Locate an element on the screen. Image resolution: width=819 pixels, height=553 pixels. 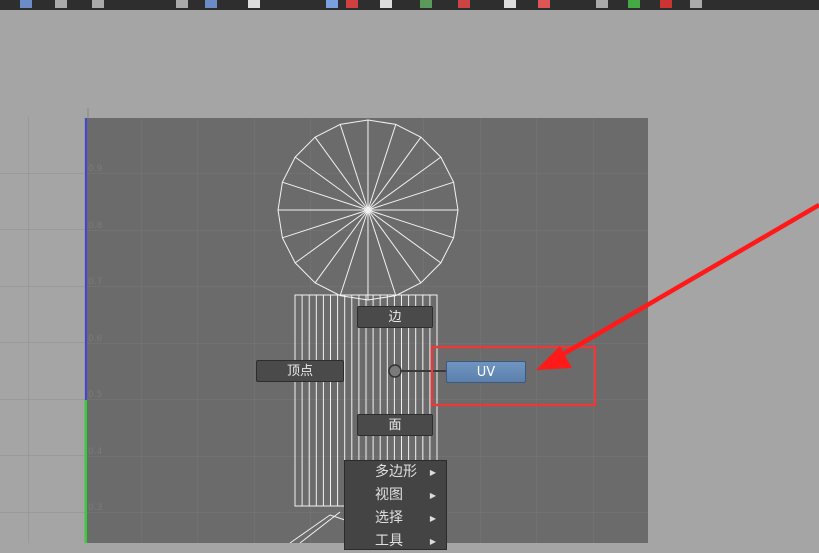
marking-menu-face: 面 is located at coordinates (395, 425).